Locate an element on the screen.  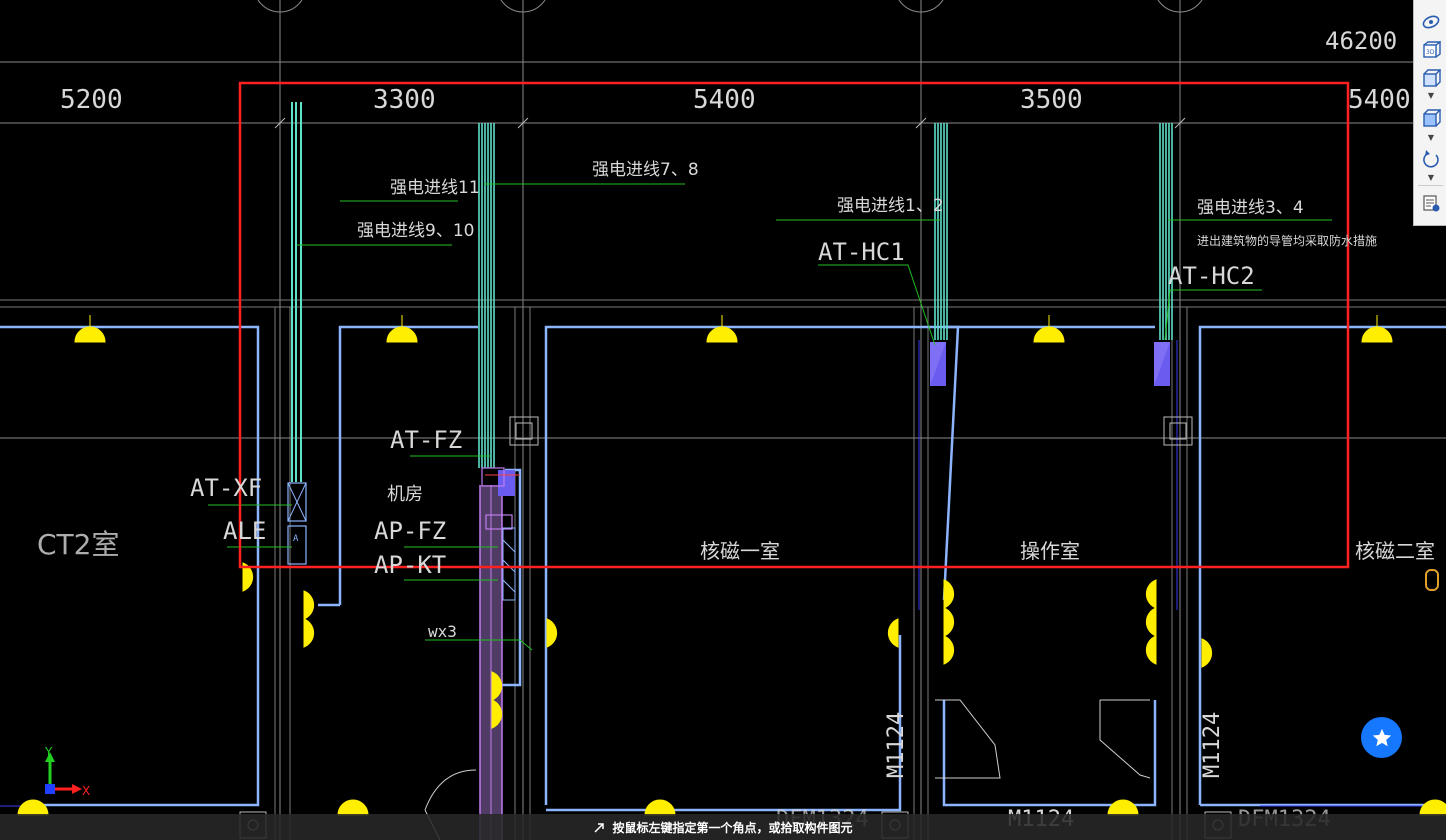
label-feed-3-4: 强电进线3、4 is located at coordinates (1250, 208).